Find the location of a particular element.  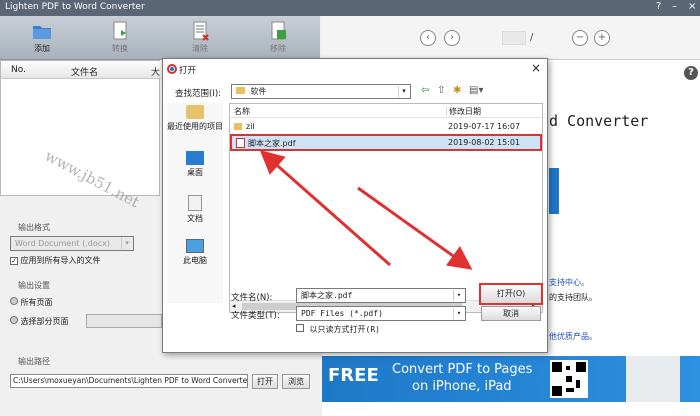

place-this-pc-label: 此电脑 is located at coordinates (195, 260).